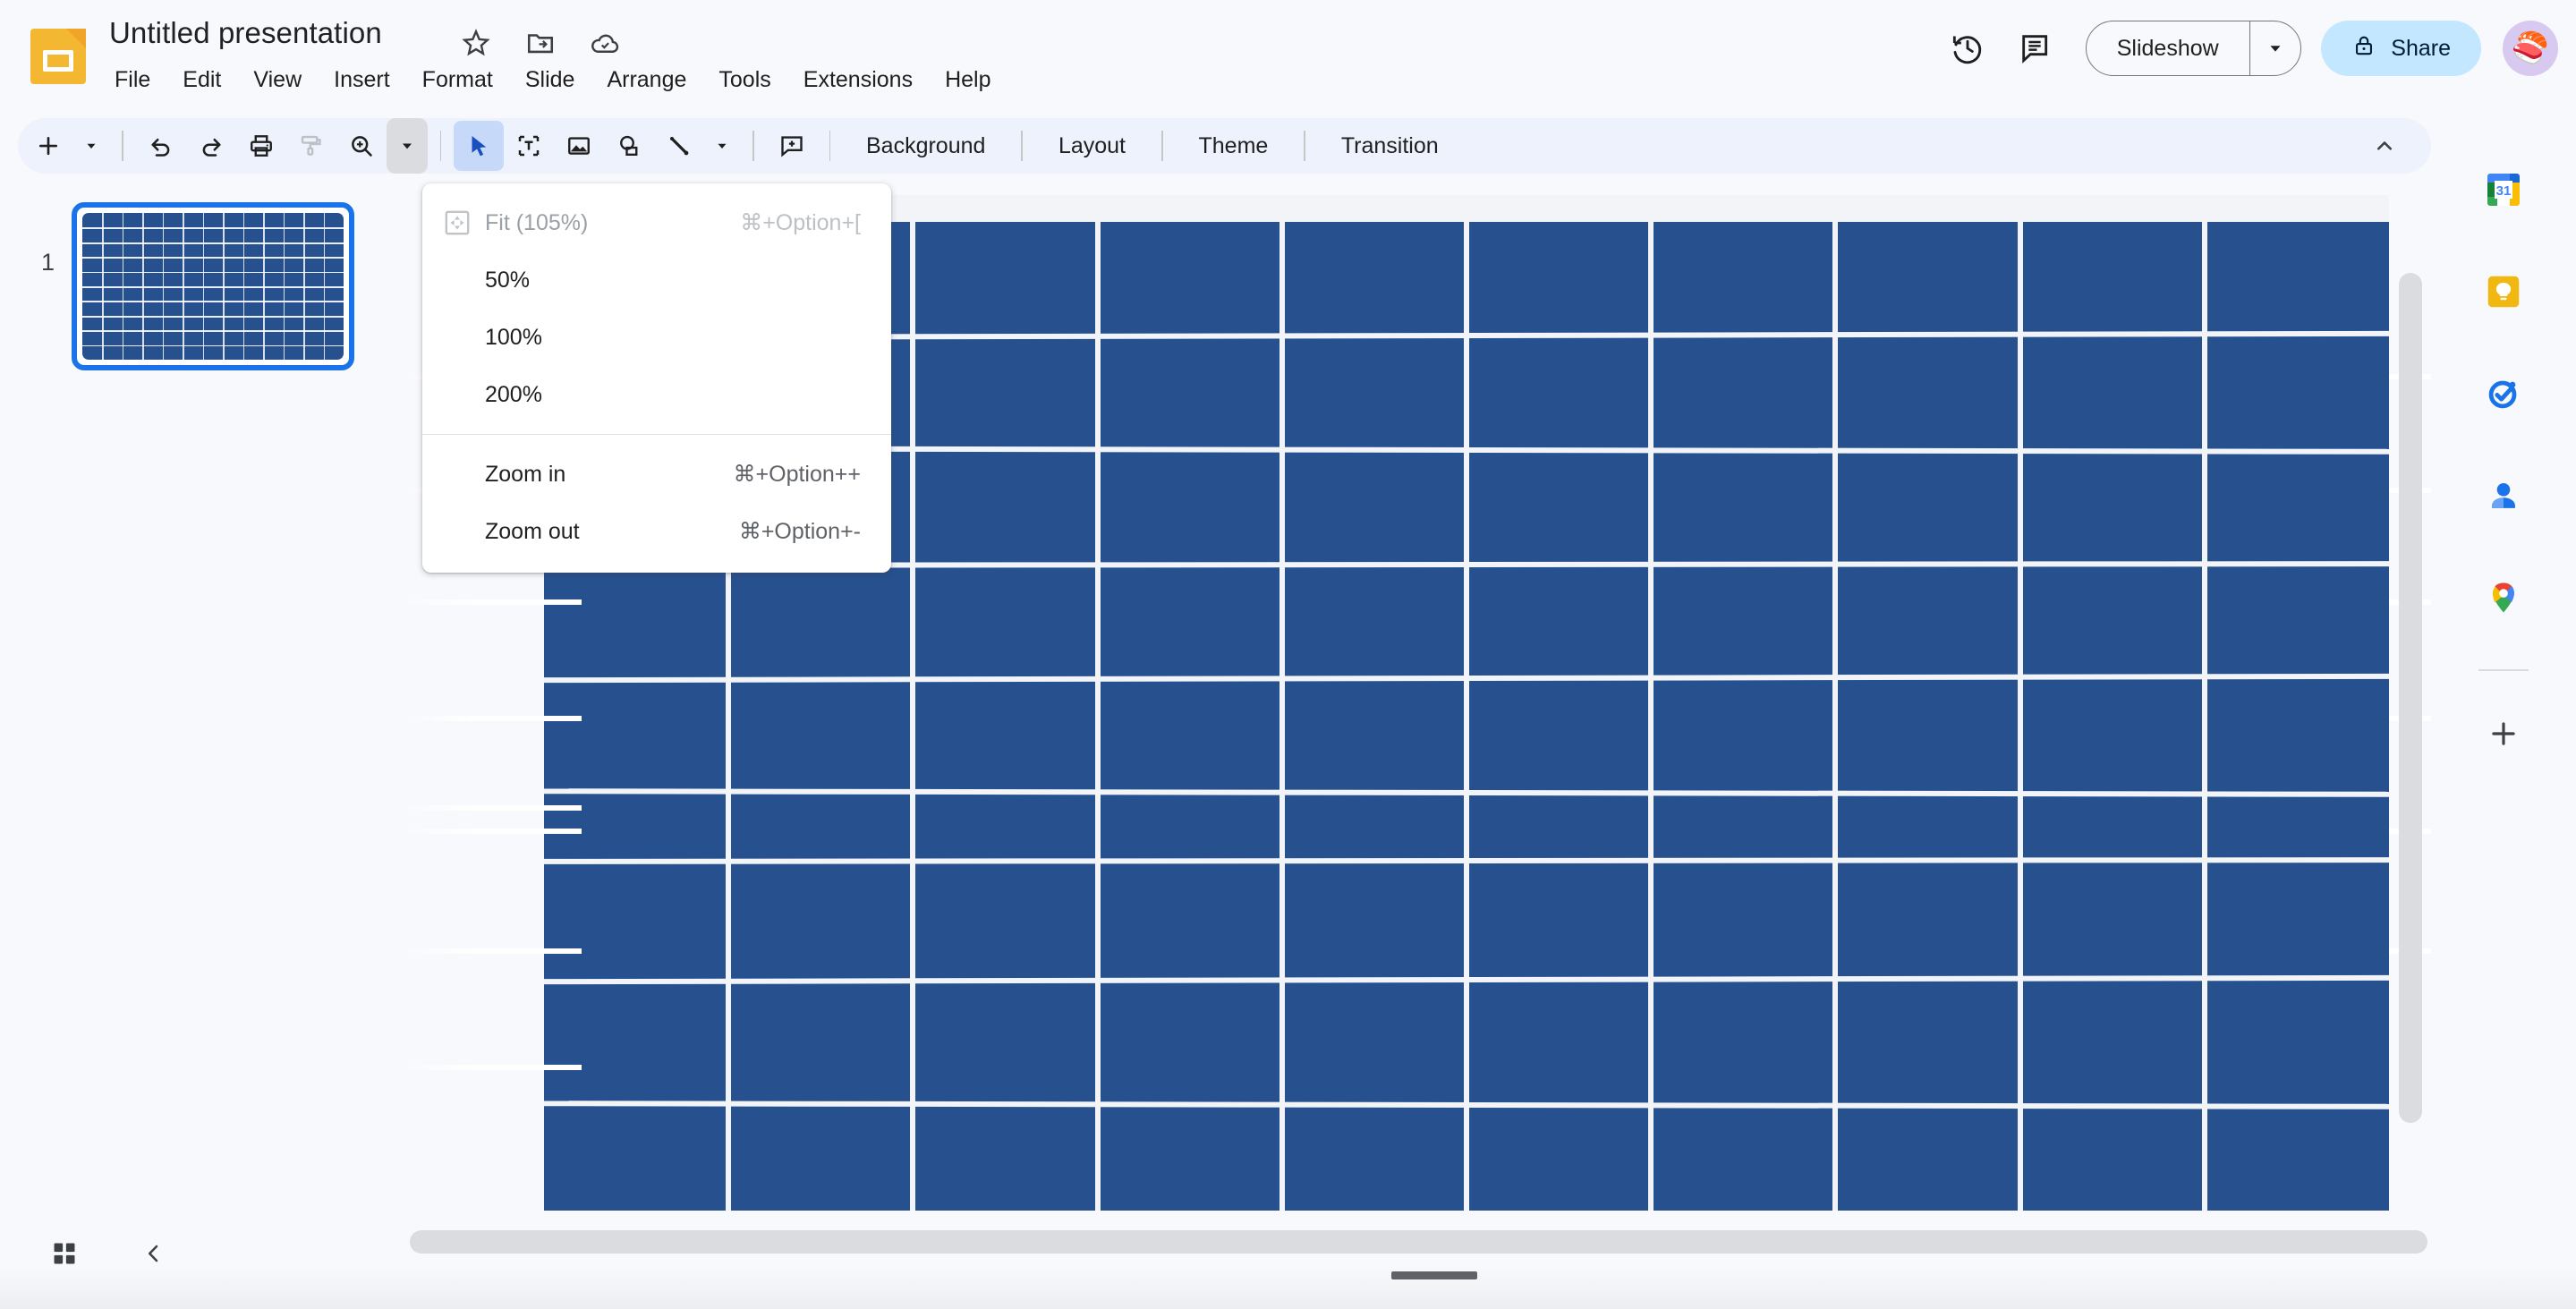 The width and height of the screenshot is (2576, 1309). I want to click on zoom-menu-item-100: 100%, so click(656, 337).